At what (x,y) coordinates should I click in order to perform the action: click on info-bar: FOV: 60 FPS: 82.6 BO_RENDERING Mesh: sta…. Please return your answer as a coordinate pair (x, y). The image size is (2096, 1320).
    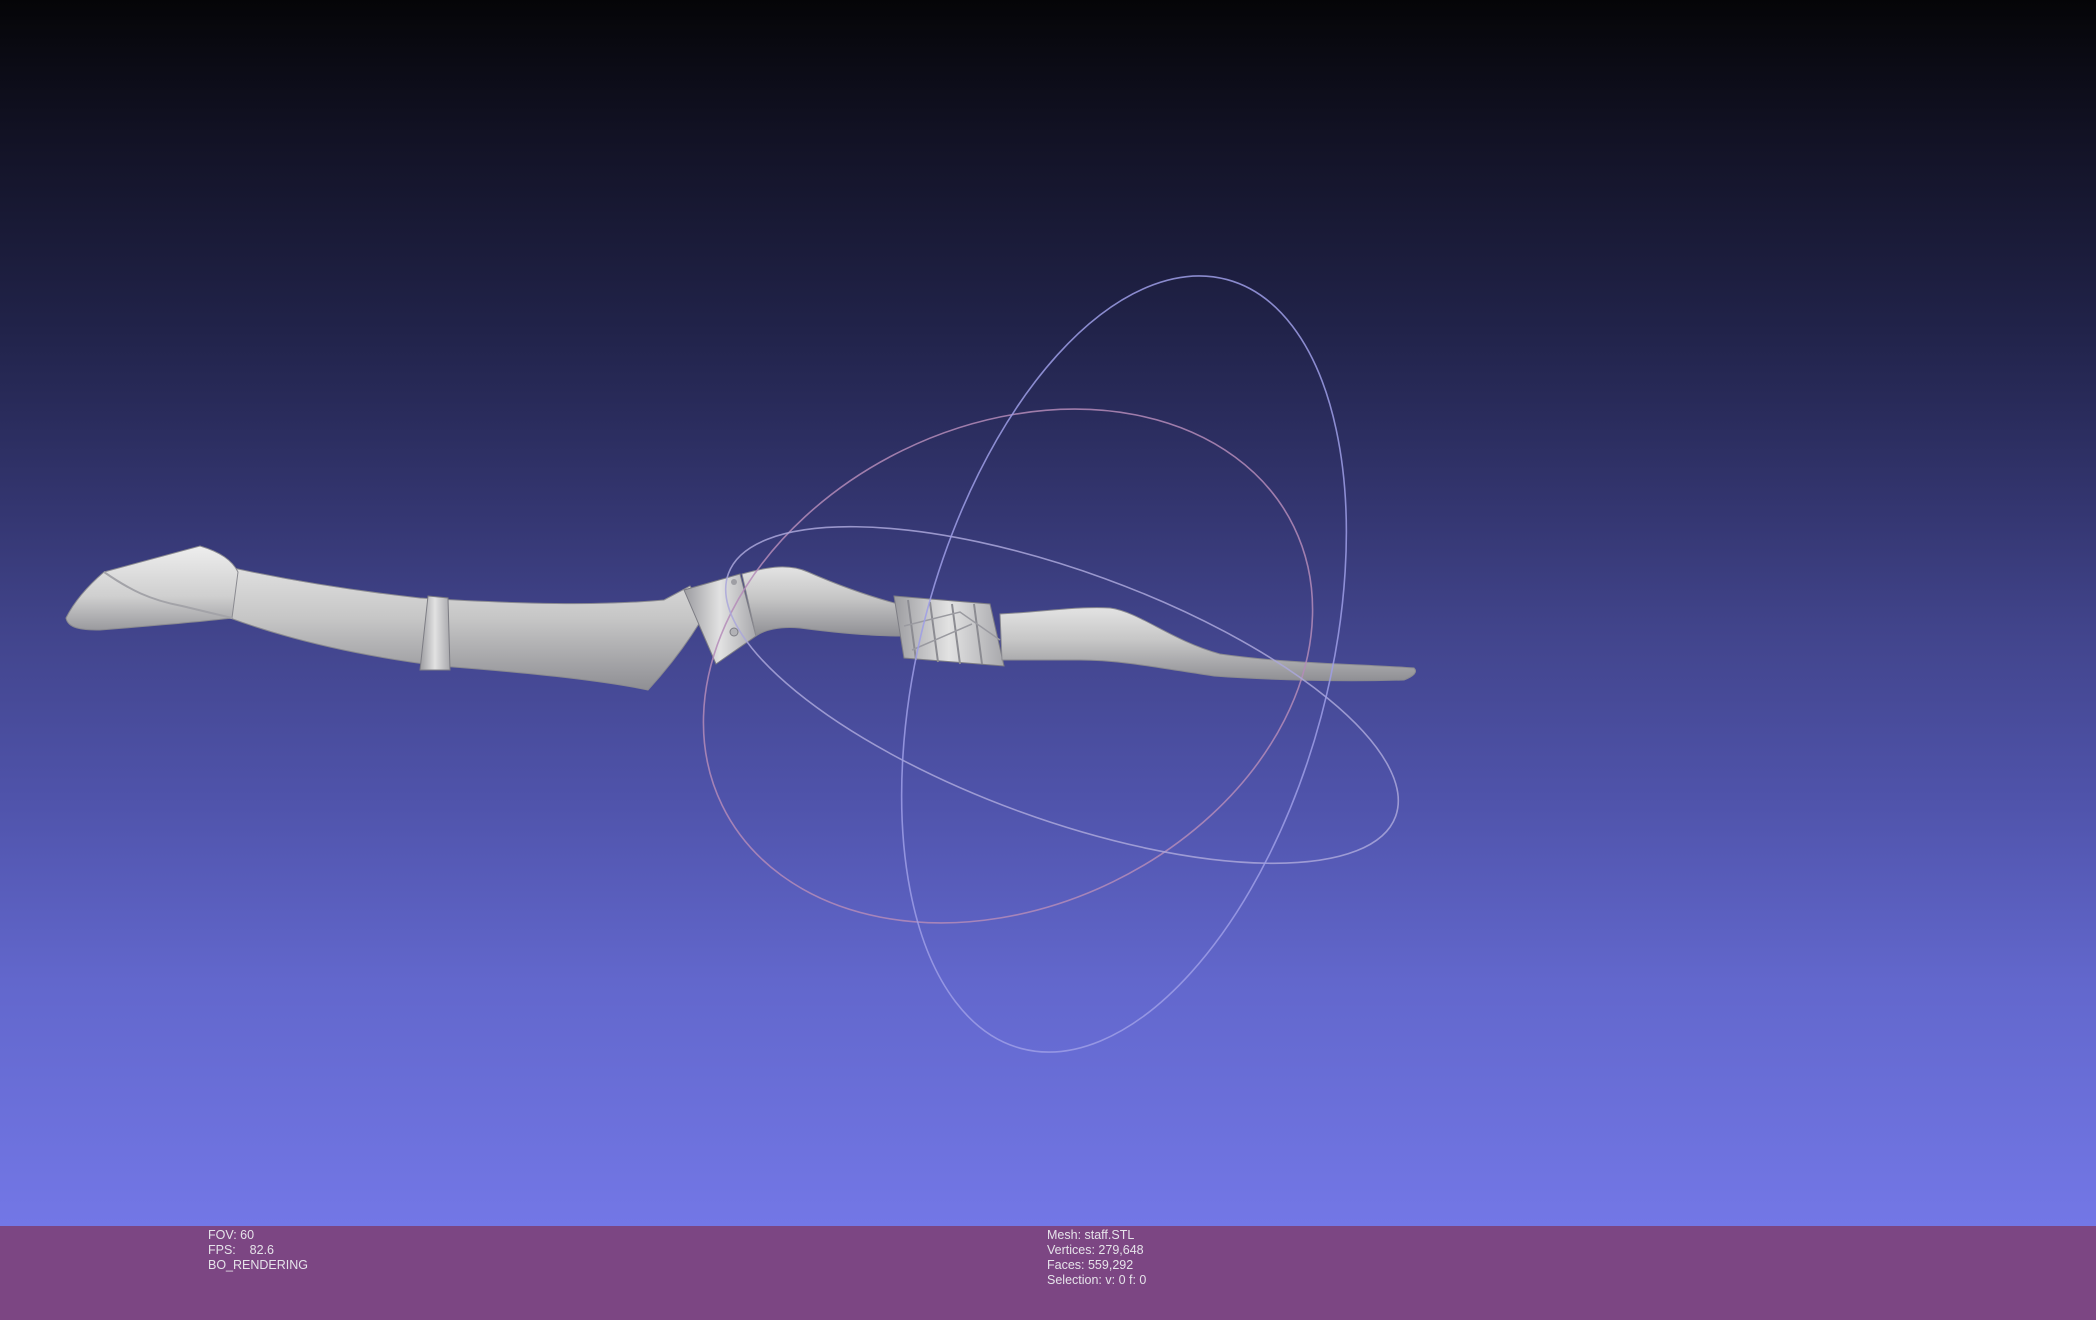
    Looking at the image, I should click on (1048, 1273).